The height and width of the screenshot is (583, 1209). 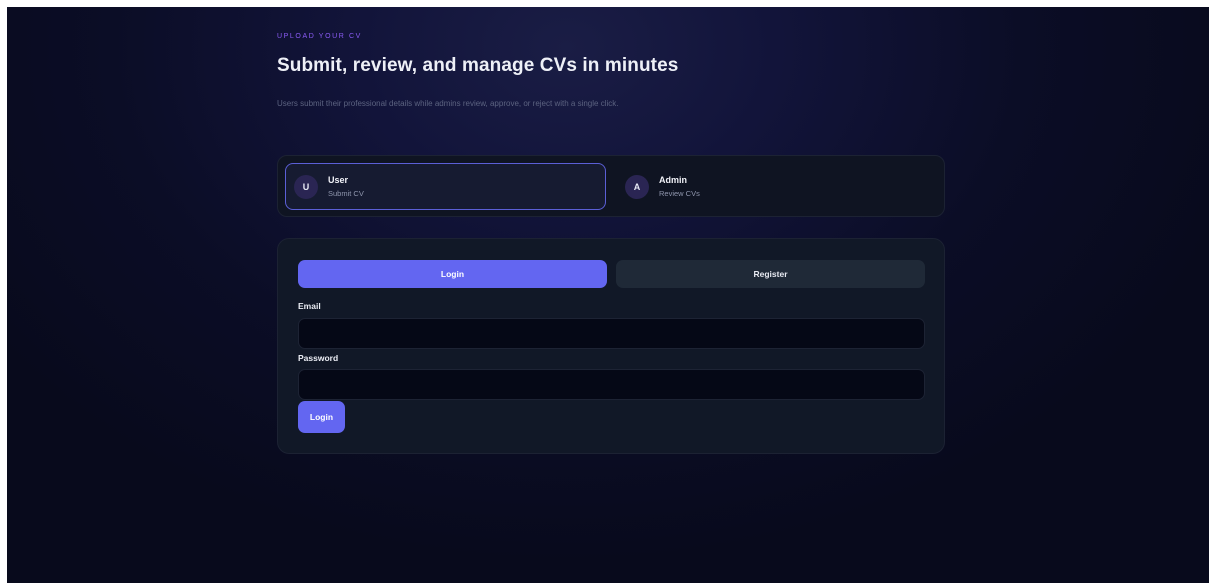 What do you see at coordinates (679, 186) in the screenshot?
I see `role-text: Admin Review CVs` at bounding box center [679, 186].